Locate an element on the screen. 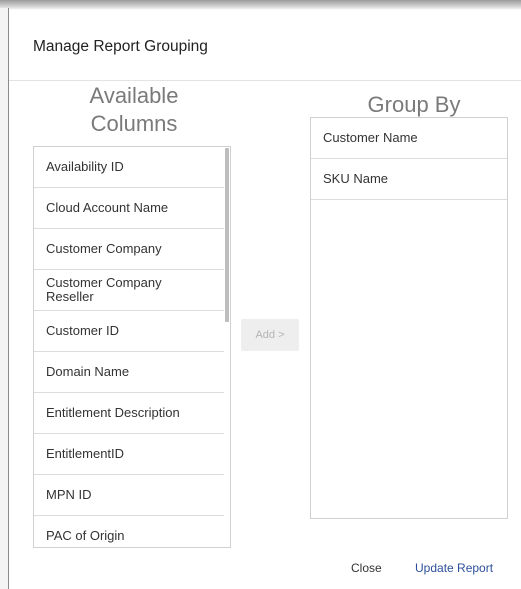  available-item-pac-of-origin: PAC of Origin is located at coordinates (129, 531).